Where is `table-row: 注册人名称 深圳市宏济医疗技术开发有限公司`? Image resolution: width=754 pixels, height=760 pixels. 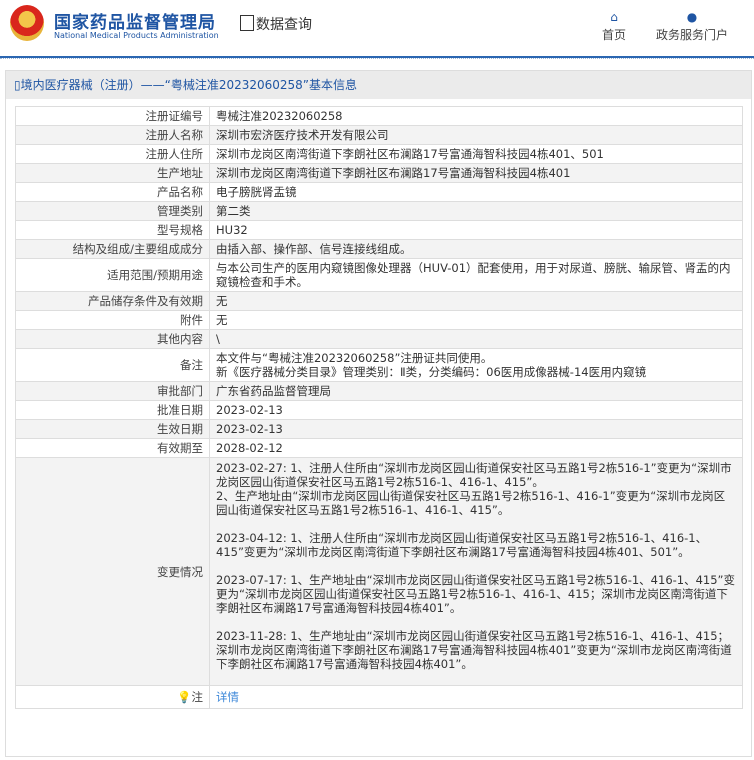
table-row: 注册人名称 深圳市宏济医疗技术开发有限公司 is located at coordinates (379, 135).